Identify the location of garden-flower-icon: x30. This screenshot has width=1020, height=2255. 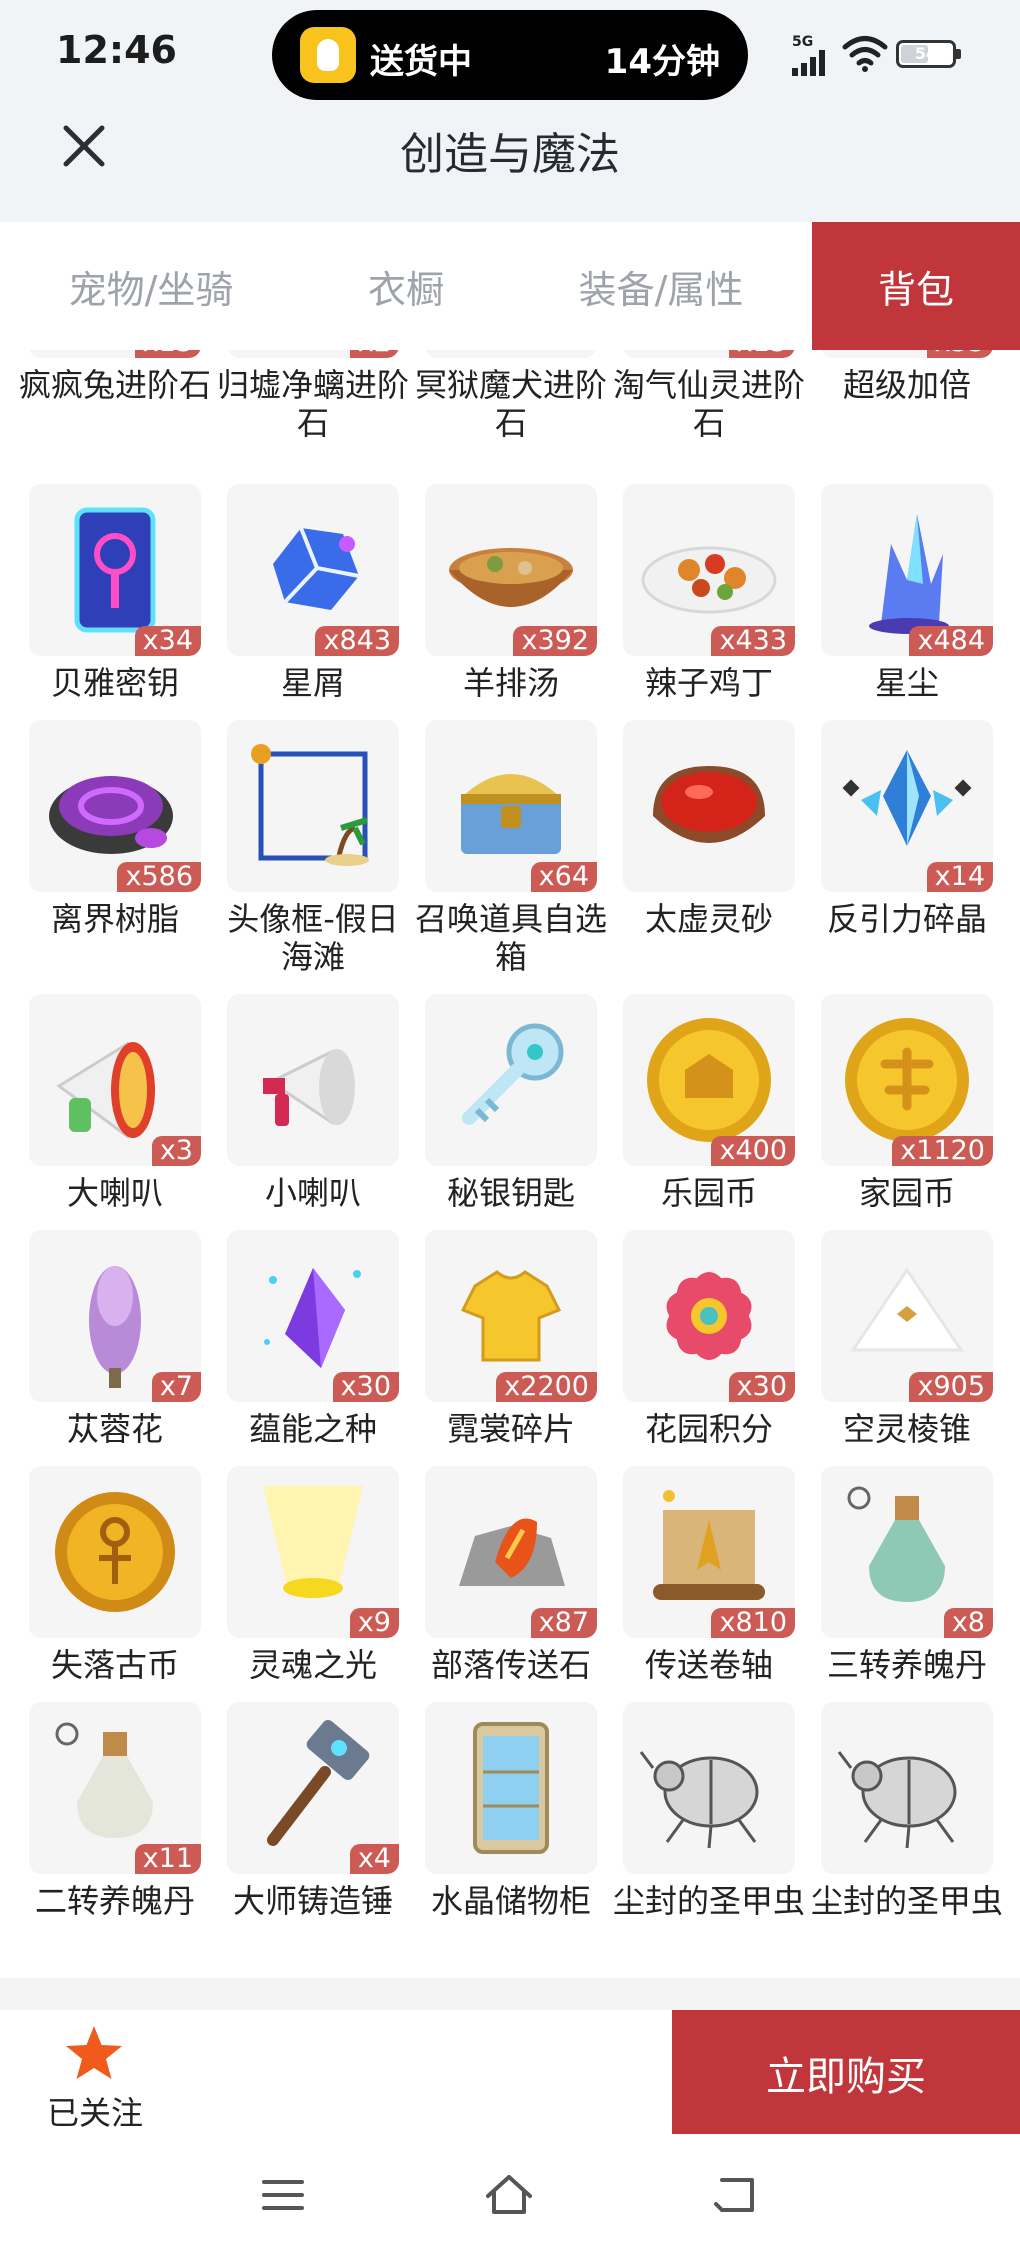
(709, 1316).